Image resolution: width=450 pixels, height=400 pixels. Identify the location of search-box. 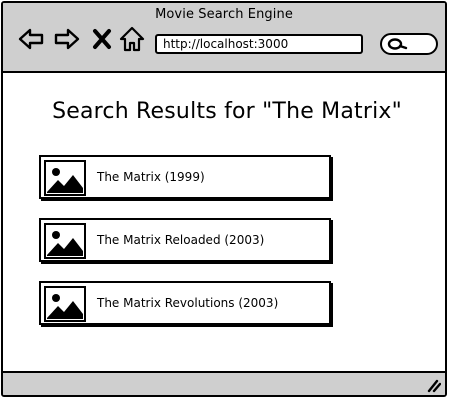
(409, 44).